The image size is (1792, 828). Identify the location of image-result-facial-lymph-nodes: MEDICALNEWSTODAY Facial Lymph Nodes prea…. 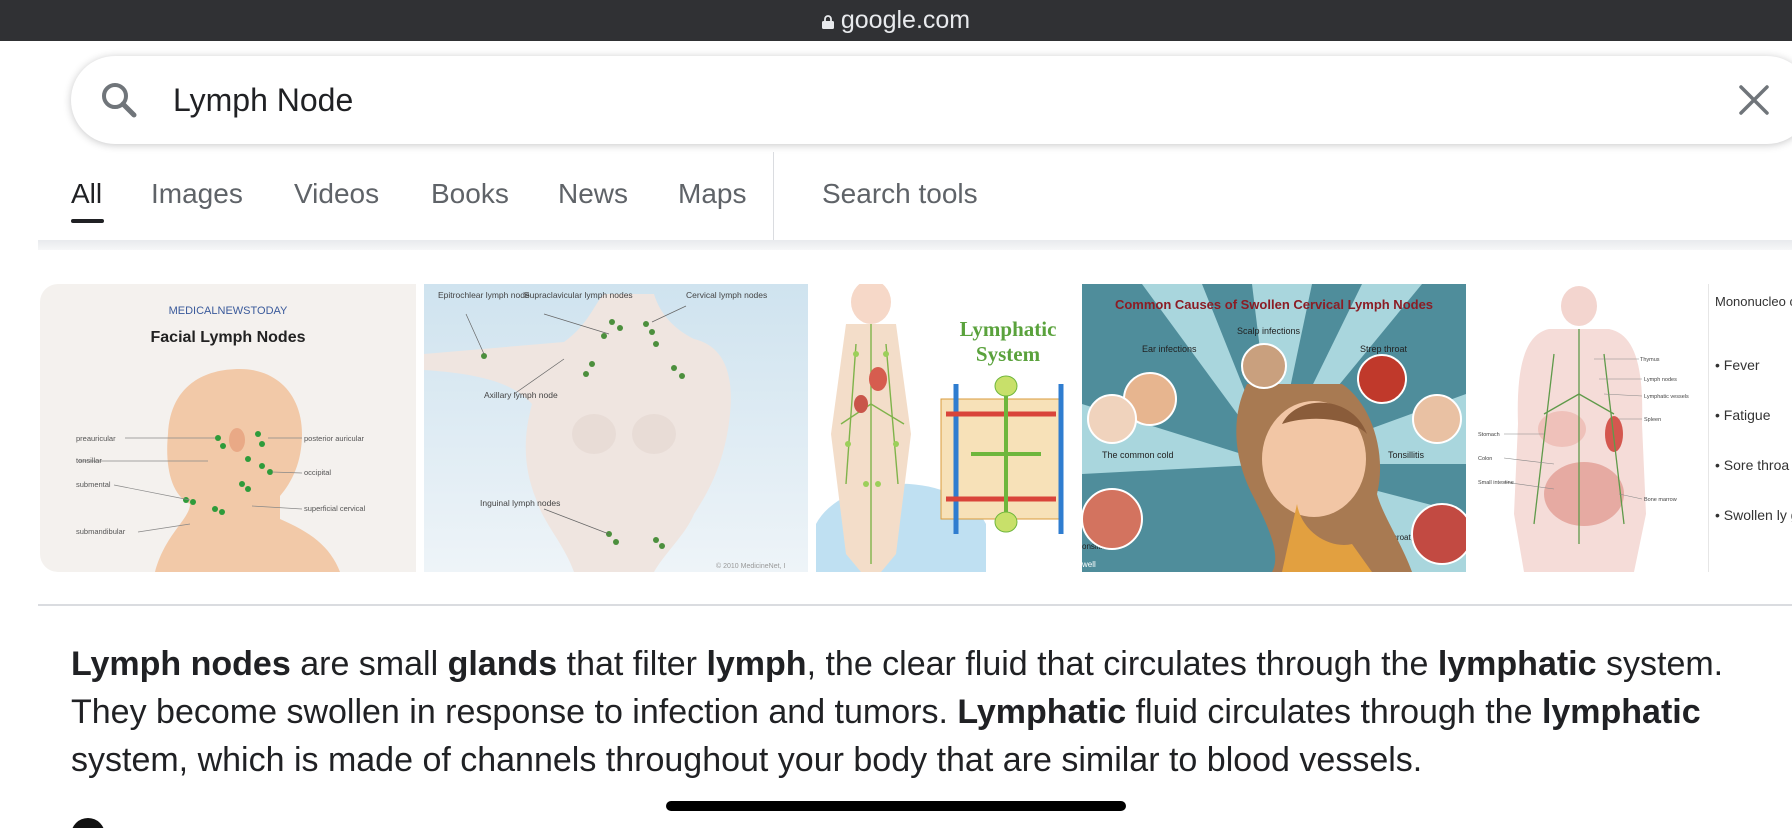
(228, 428).